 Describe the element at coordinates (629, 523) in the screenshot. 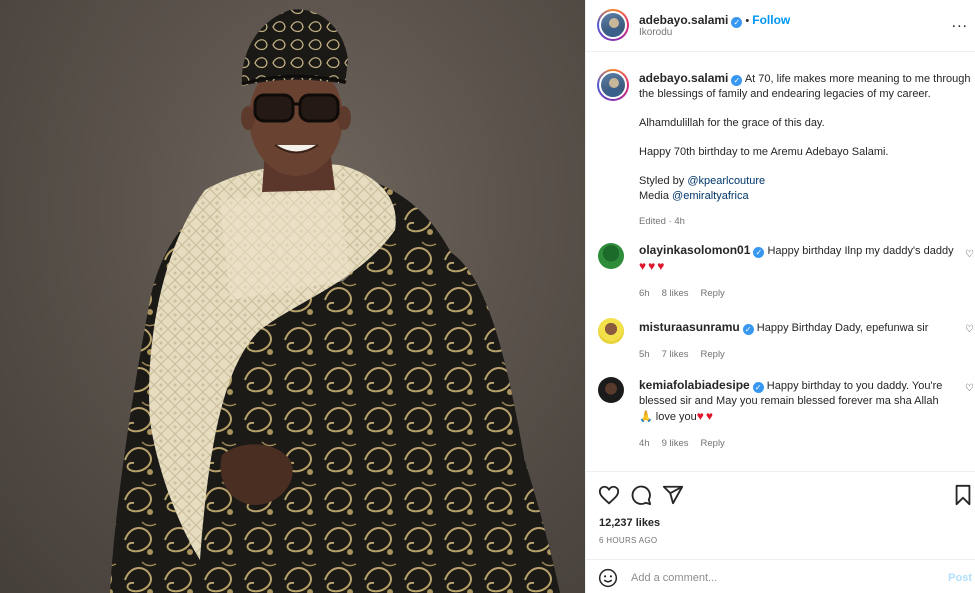

I see `likes-count: 12,237 likes` at that location.